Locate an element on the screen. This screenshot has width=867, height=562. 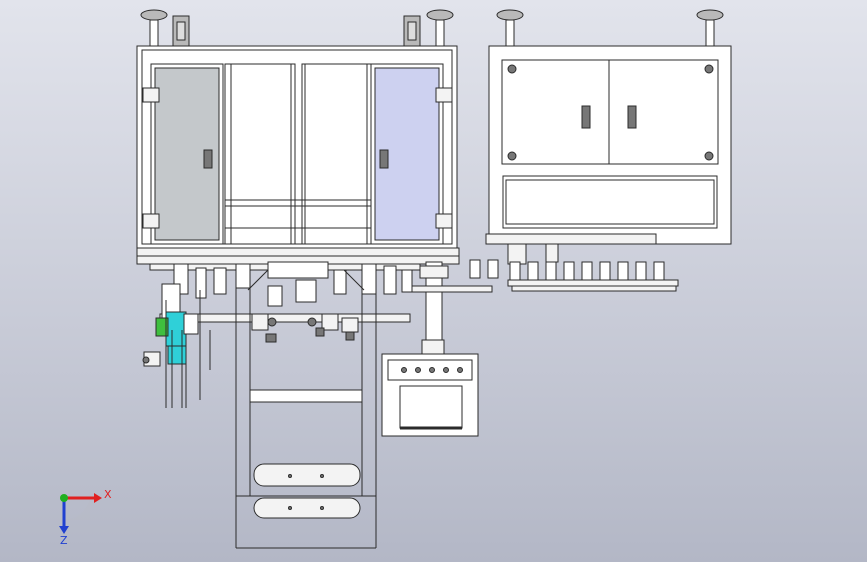
support-stand is located at coordinates (306, 406).